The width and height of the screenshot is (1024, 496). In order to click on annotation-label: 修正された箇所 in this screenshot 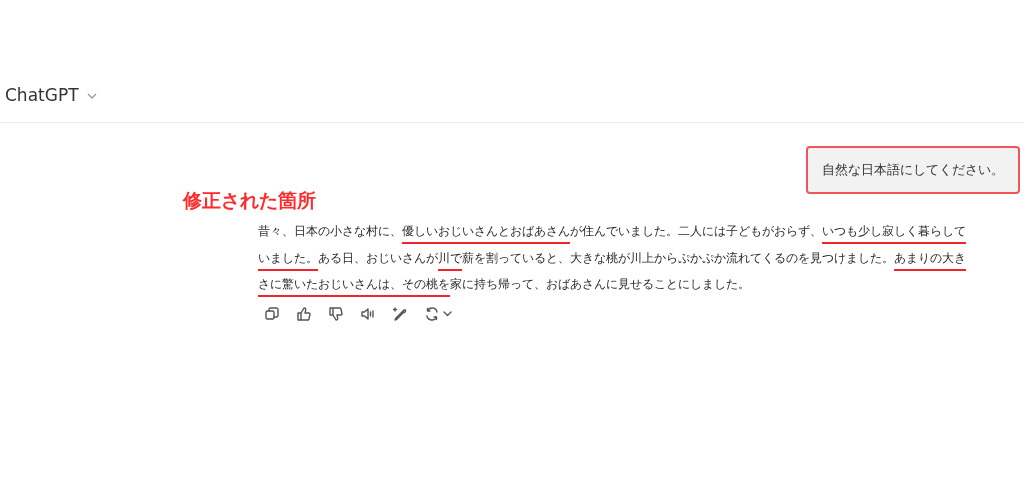, I will do `click(250, 200)`.